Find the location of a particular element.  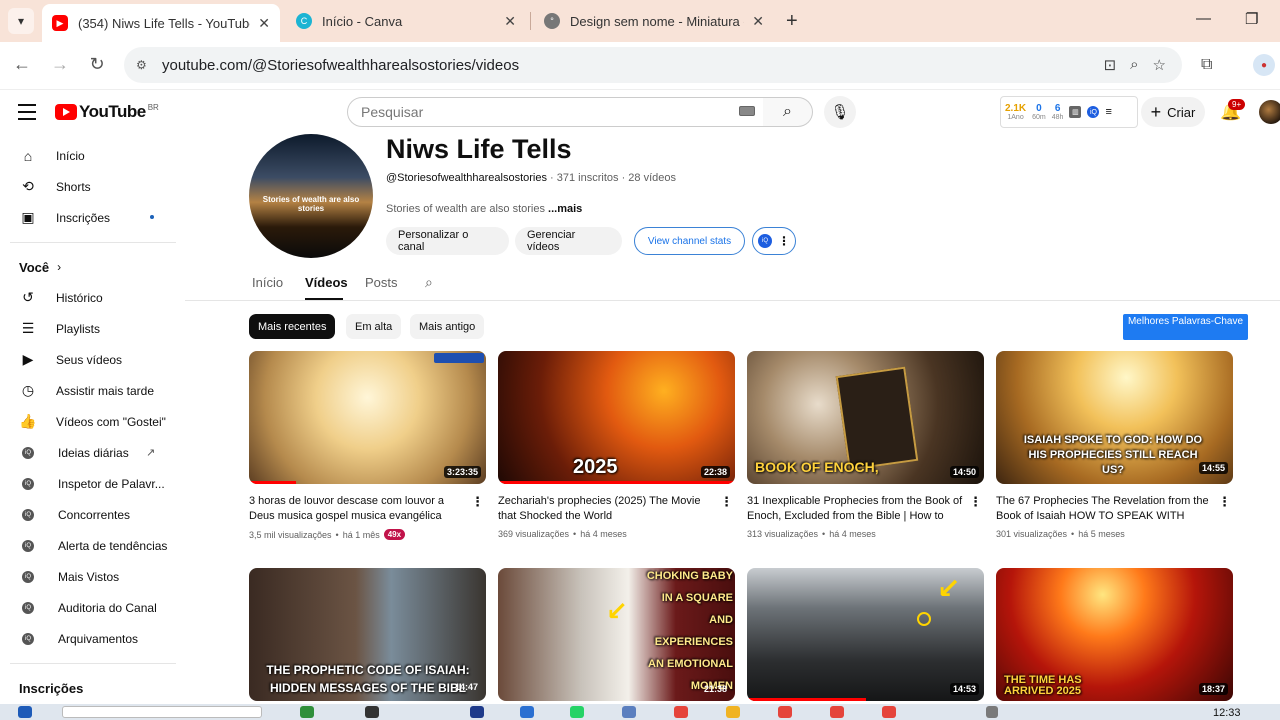

menu-lines-icon: ≡ is located at coordinates (1108, 112).